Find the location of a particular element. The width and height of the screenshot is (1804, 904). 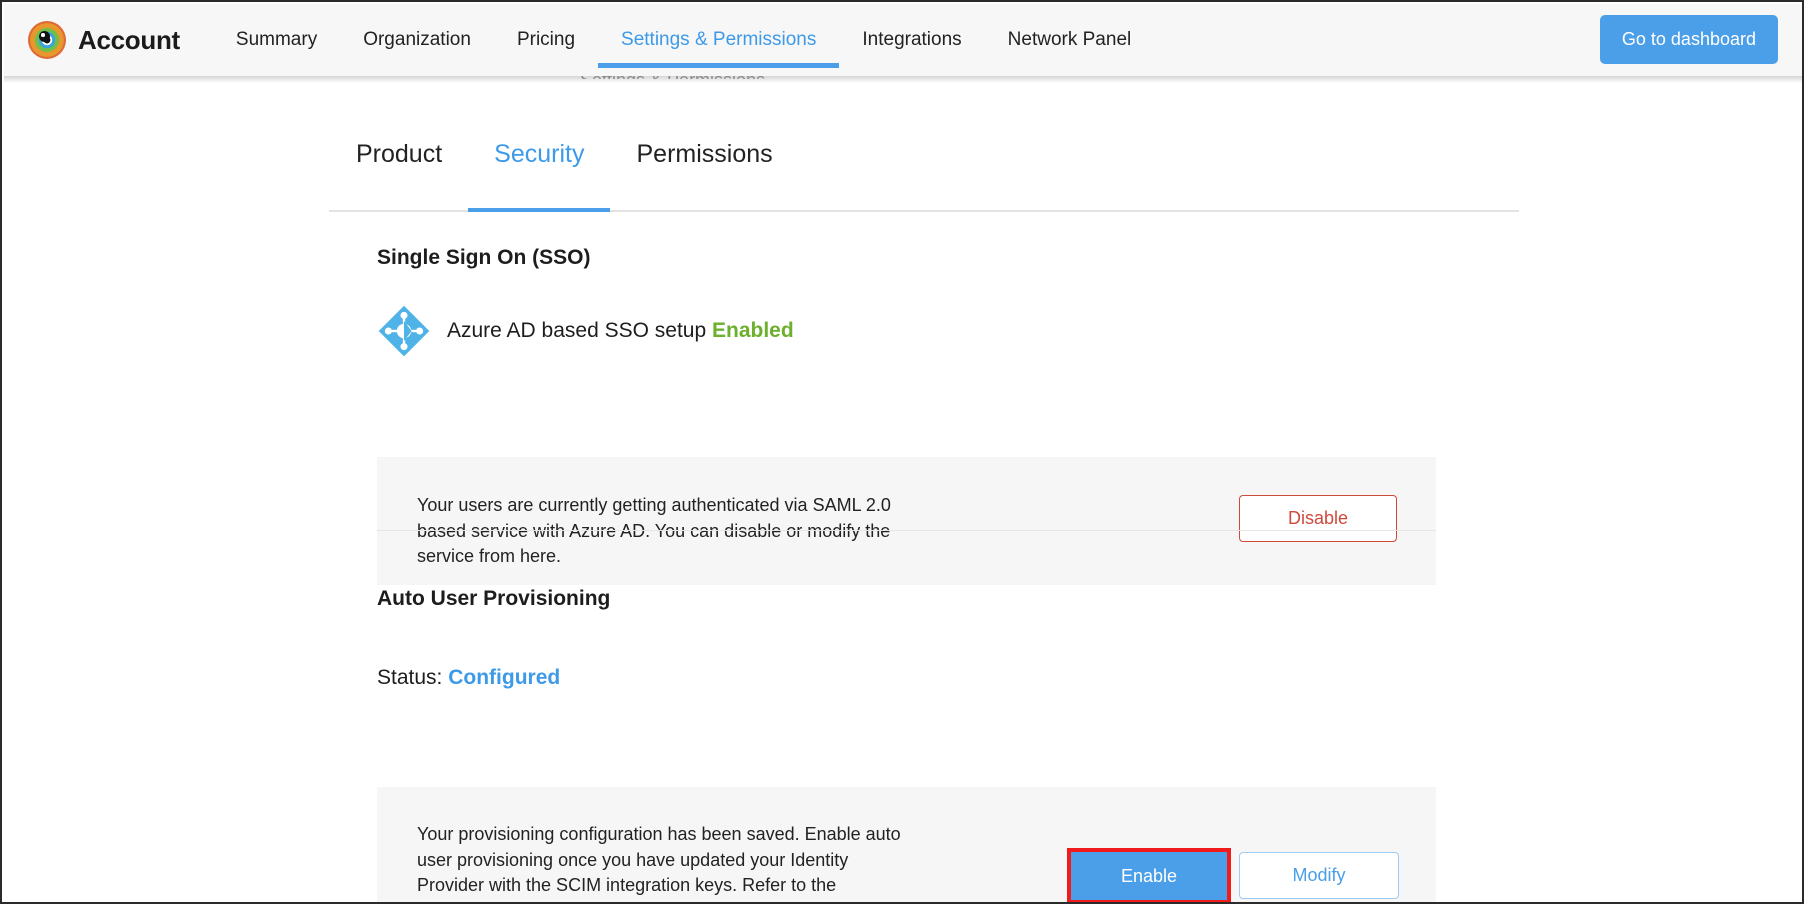

enable-button-highlight: Enable is located at coordinates (1149, 875).